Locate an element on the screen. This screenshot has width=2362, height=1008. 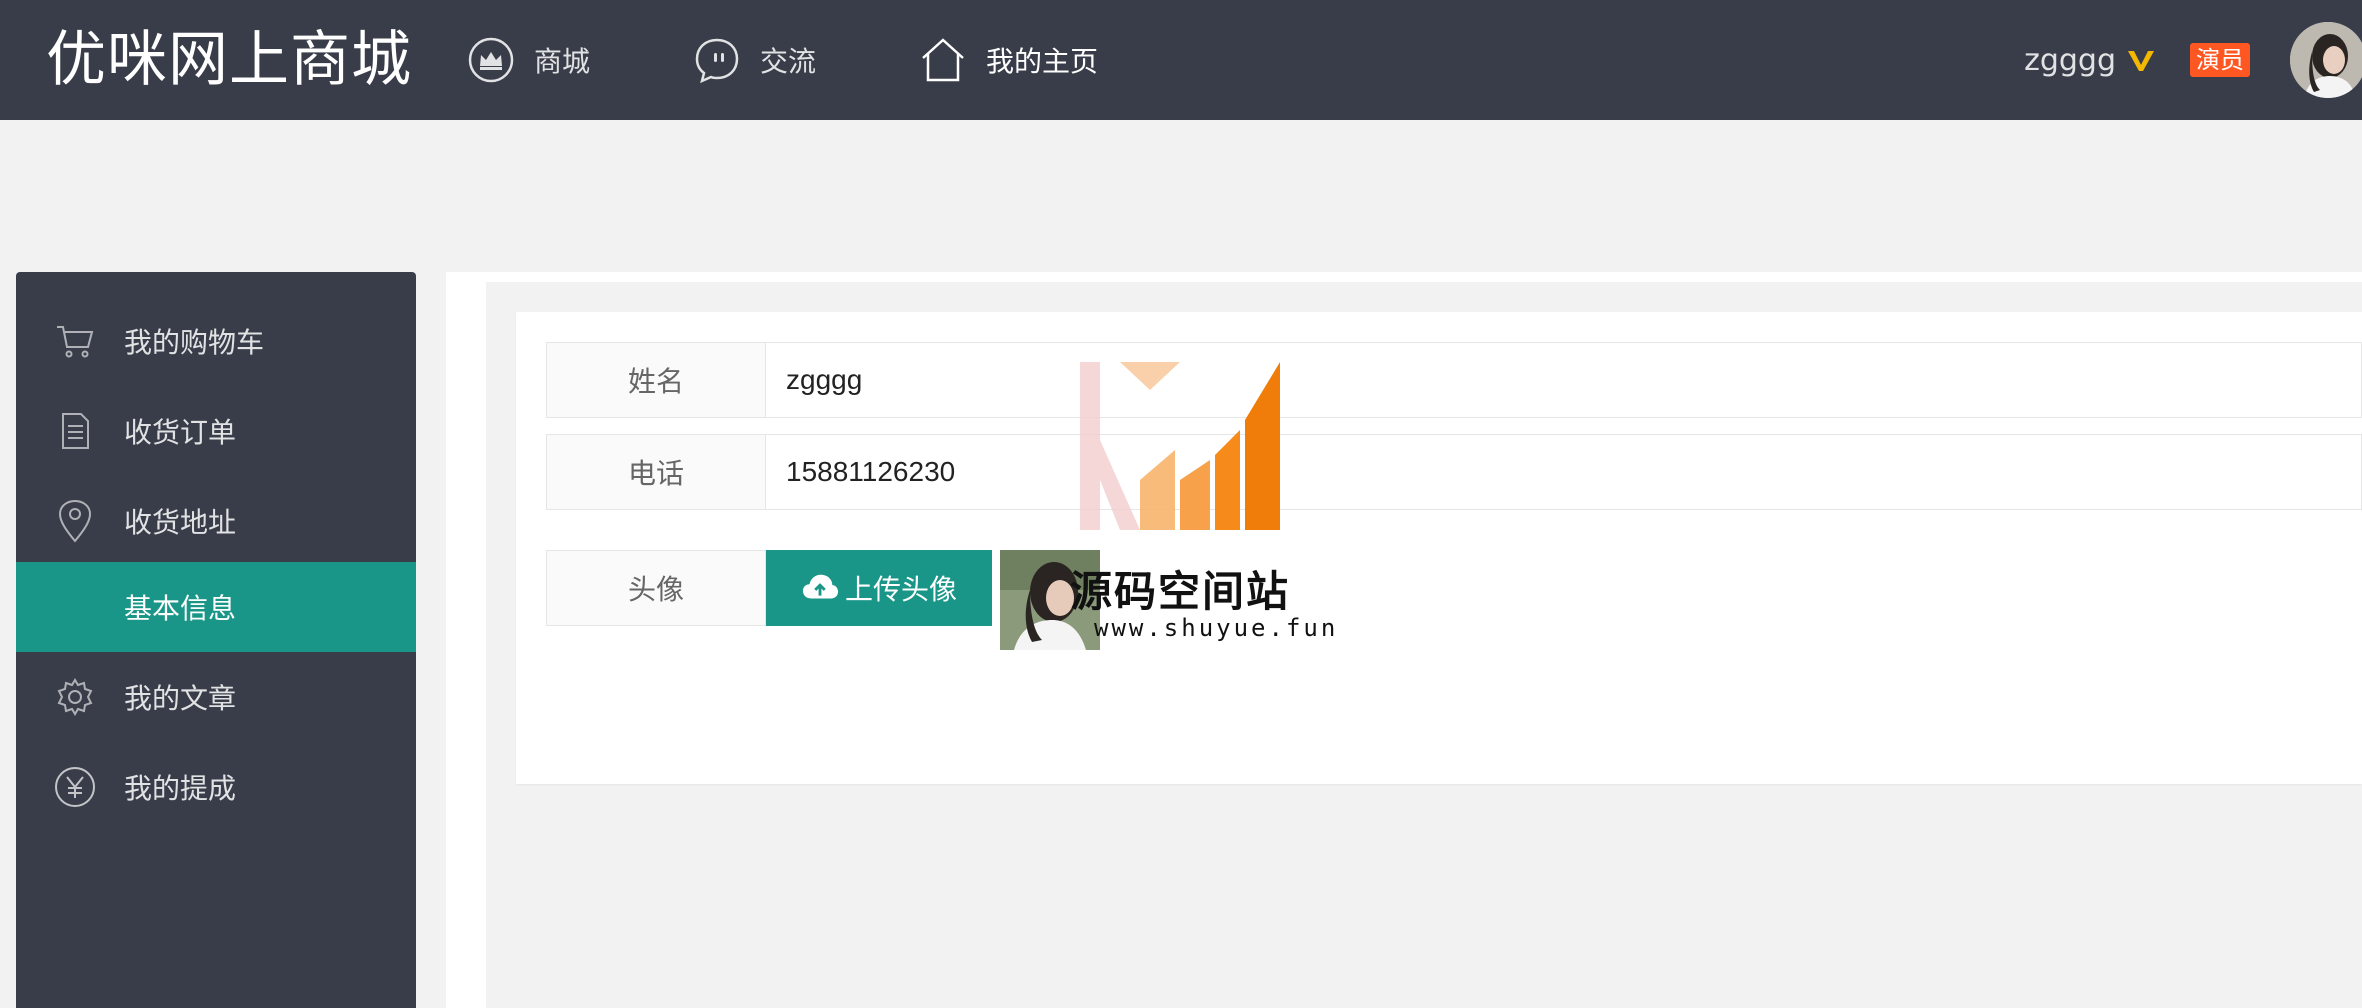
watermark-url: www.shuyue.fun is located at coordinates (1216, 628).